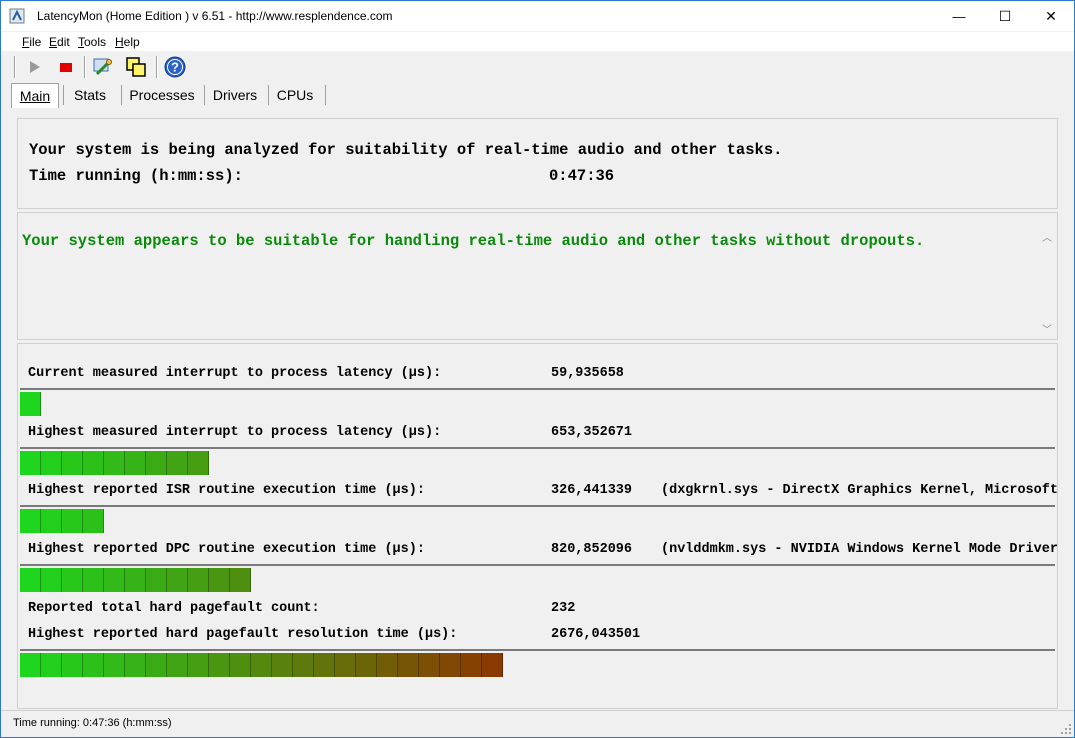  I want to click on dpc-time-bar-fill, so click(135, 580).